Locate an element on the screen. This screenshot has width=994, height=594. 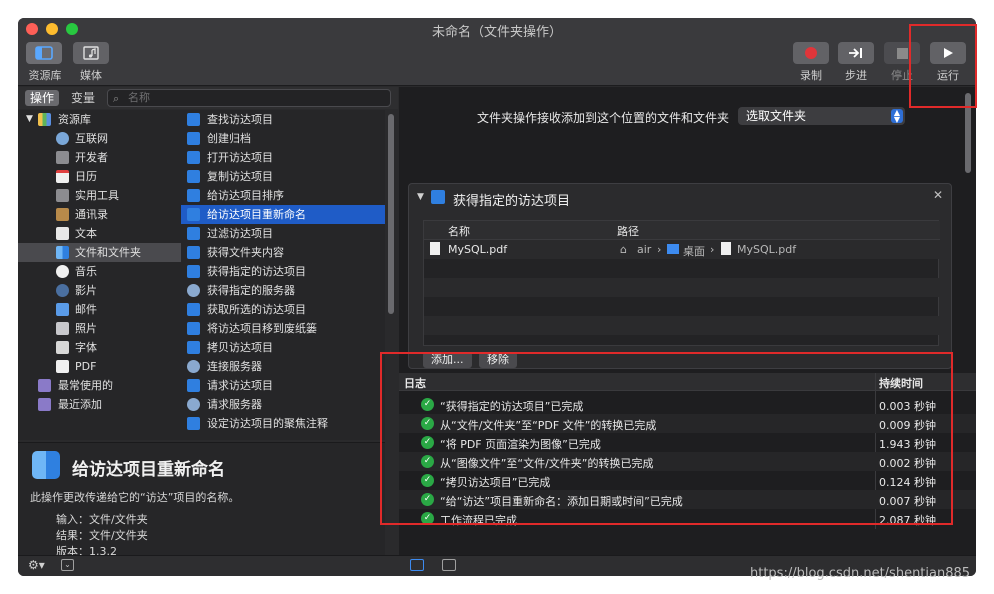
col-path: 路径 is located at coordinates (628, 231).